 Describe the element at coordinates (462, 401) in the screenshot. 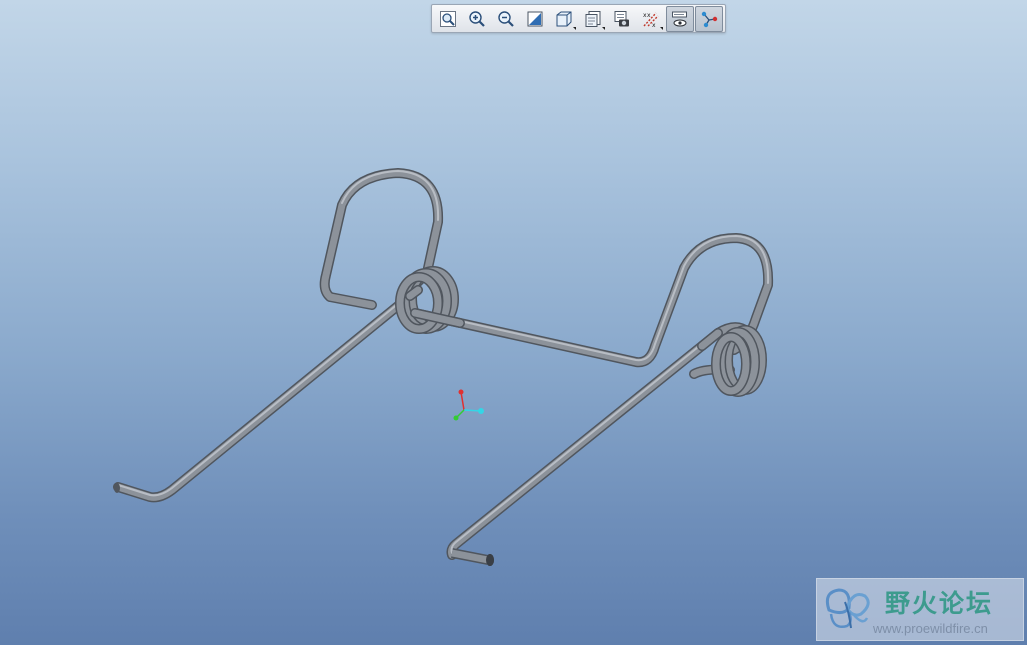

I see `triad-y-axis` at that location.